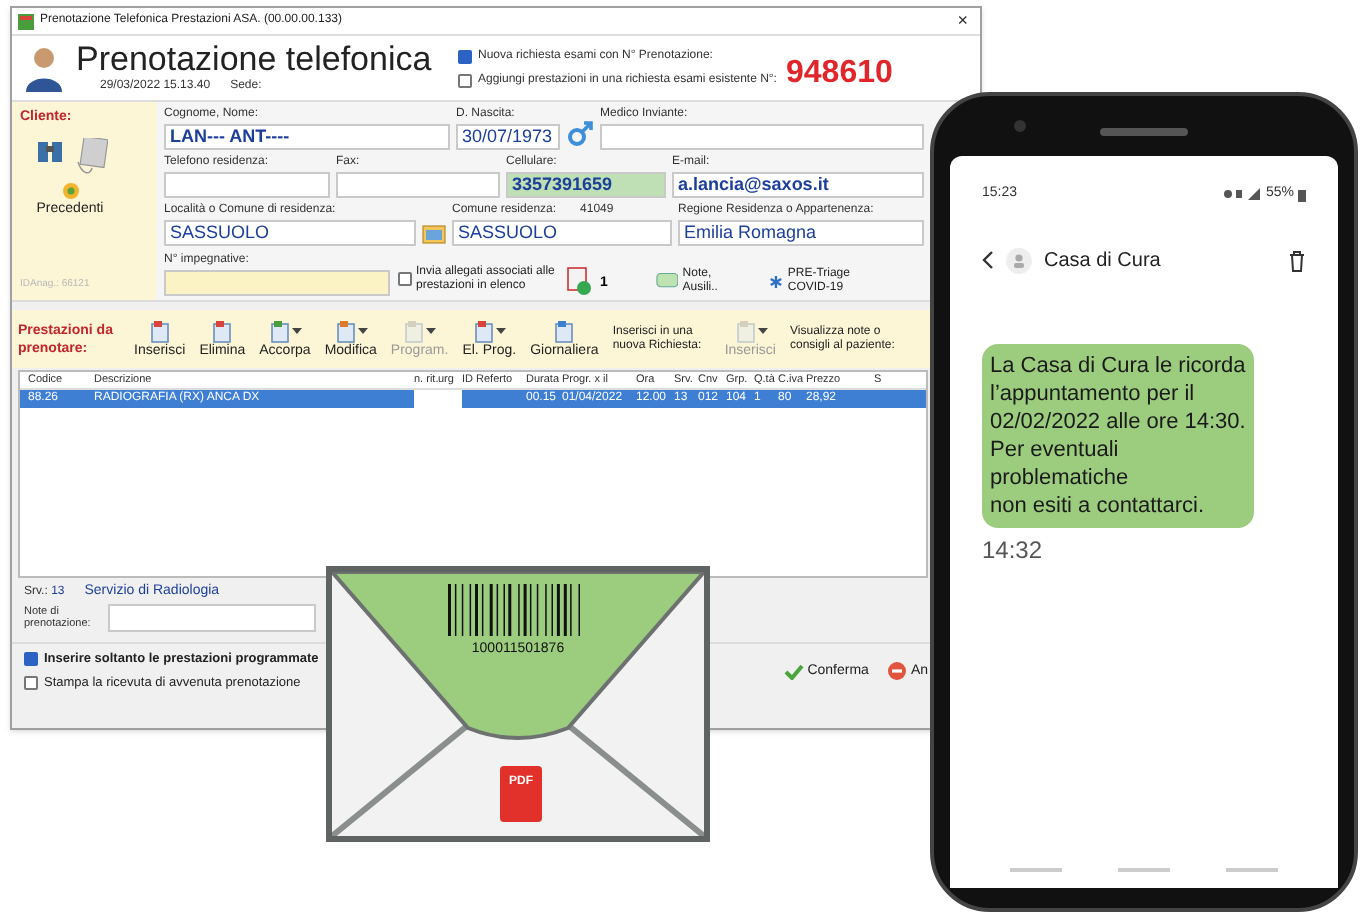 This screenshot has width=1360, height=914. What do you see at coordinates (775, 281) in the screenshot?
I see `medical-star-icon` at bounding box center [775, 281].